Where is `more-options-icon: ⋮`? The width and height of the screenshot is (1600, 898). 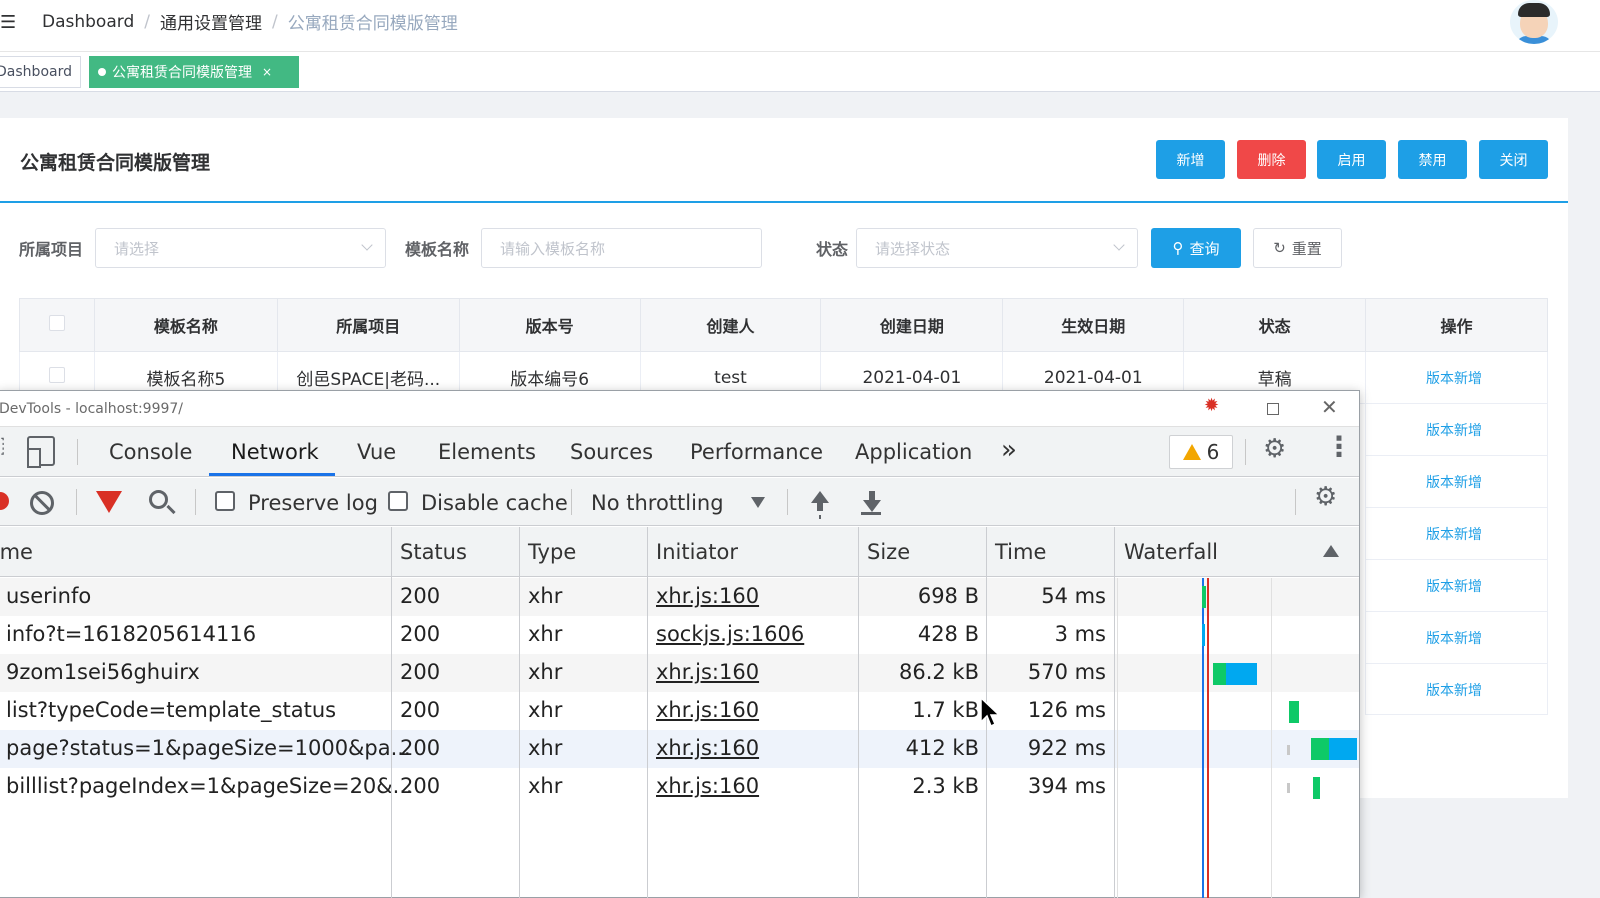
more-options-icon: ⋮ is located at coordinates (1339, 447).